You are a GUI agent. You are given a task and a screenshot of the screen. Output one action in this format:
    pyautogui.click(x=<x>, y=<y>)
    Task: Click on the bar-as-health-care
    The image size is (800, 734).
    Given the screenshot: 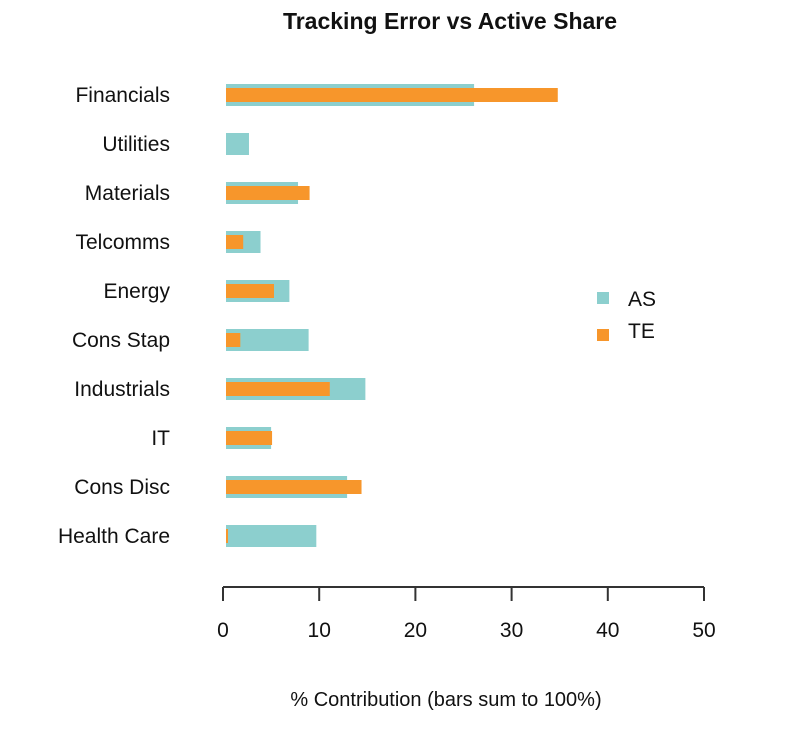 What is the action you would take?
    pyautogui.click(x=271, y=536)
    